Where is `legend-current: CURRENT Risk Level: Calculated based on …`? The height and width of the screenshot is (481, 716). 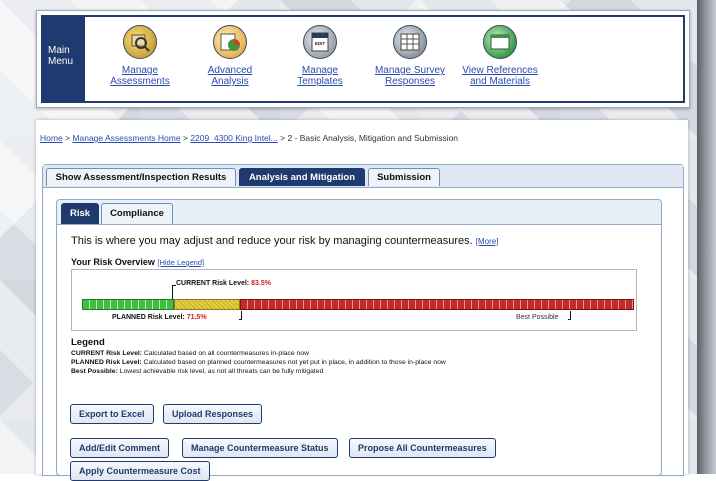
legend-current: CURRENT Risk Level: Calculated based on … is located at coordinates (353, 353).